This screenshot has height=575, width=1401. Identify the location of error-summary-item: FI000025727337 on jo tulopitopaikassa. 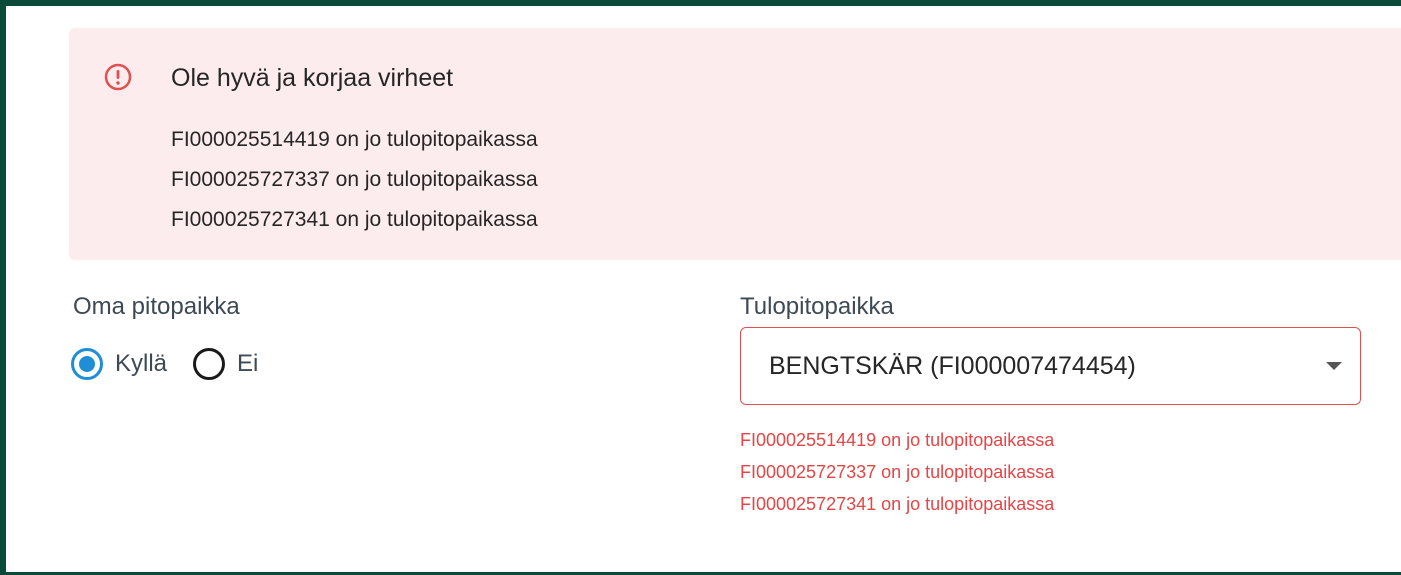
(354, 179).